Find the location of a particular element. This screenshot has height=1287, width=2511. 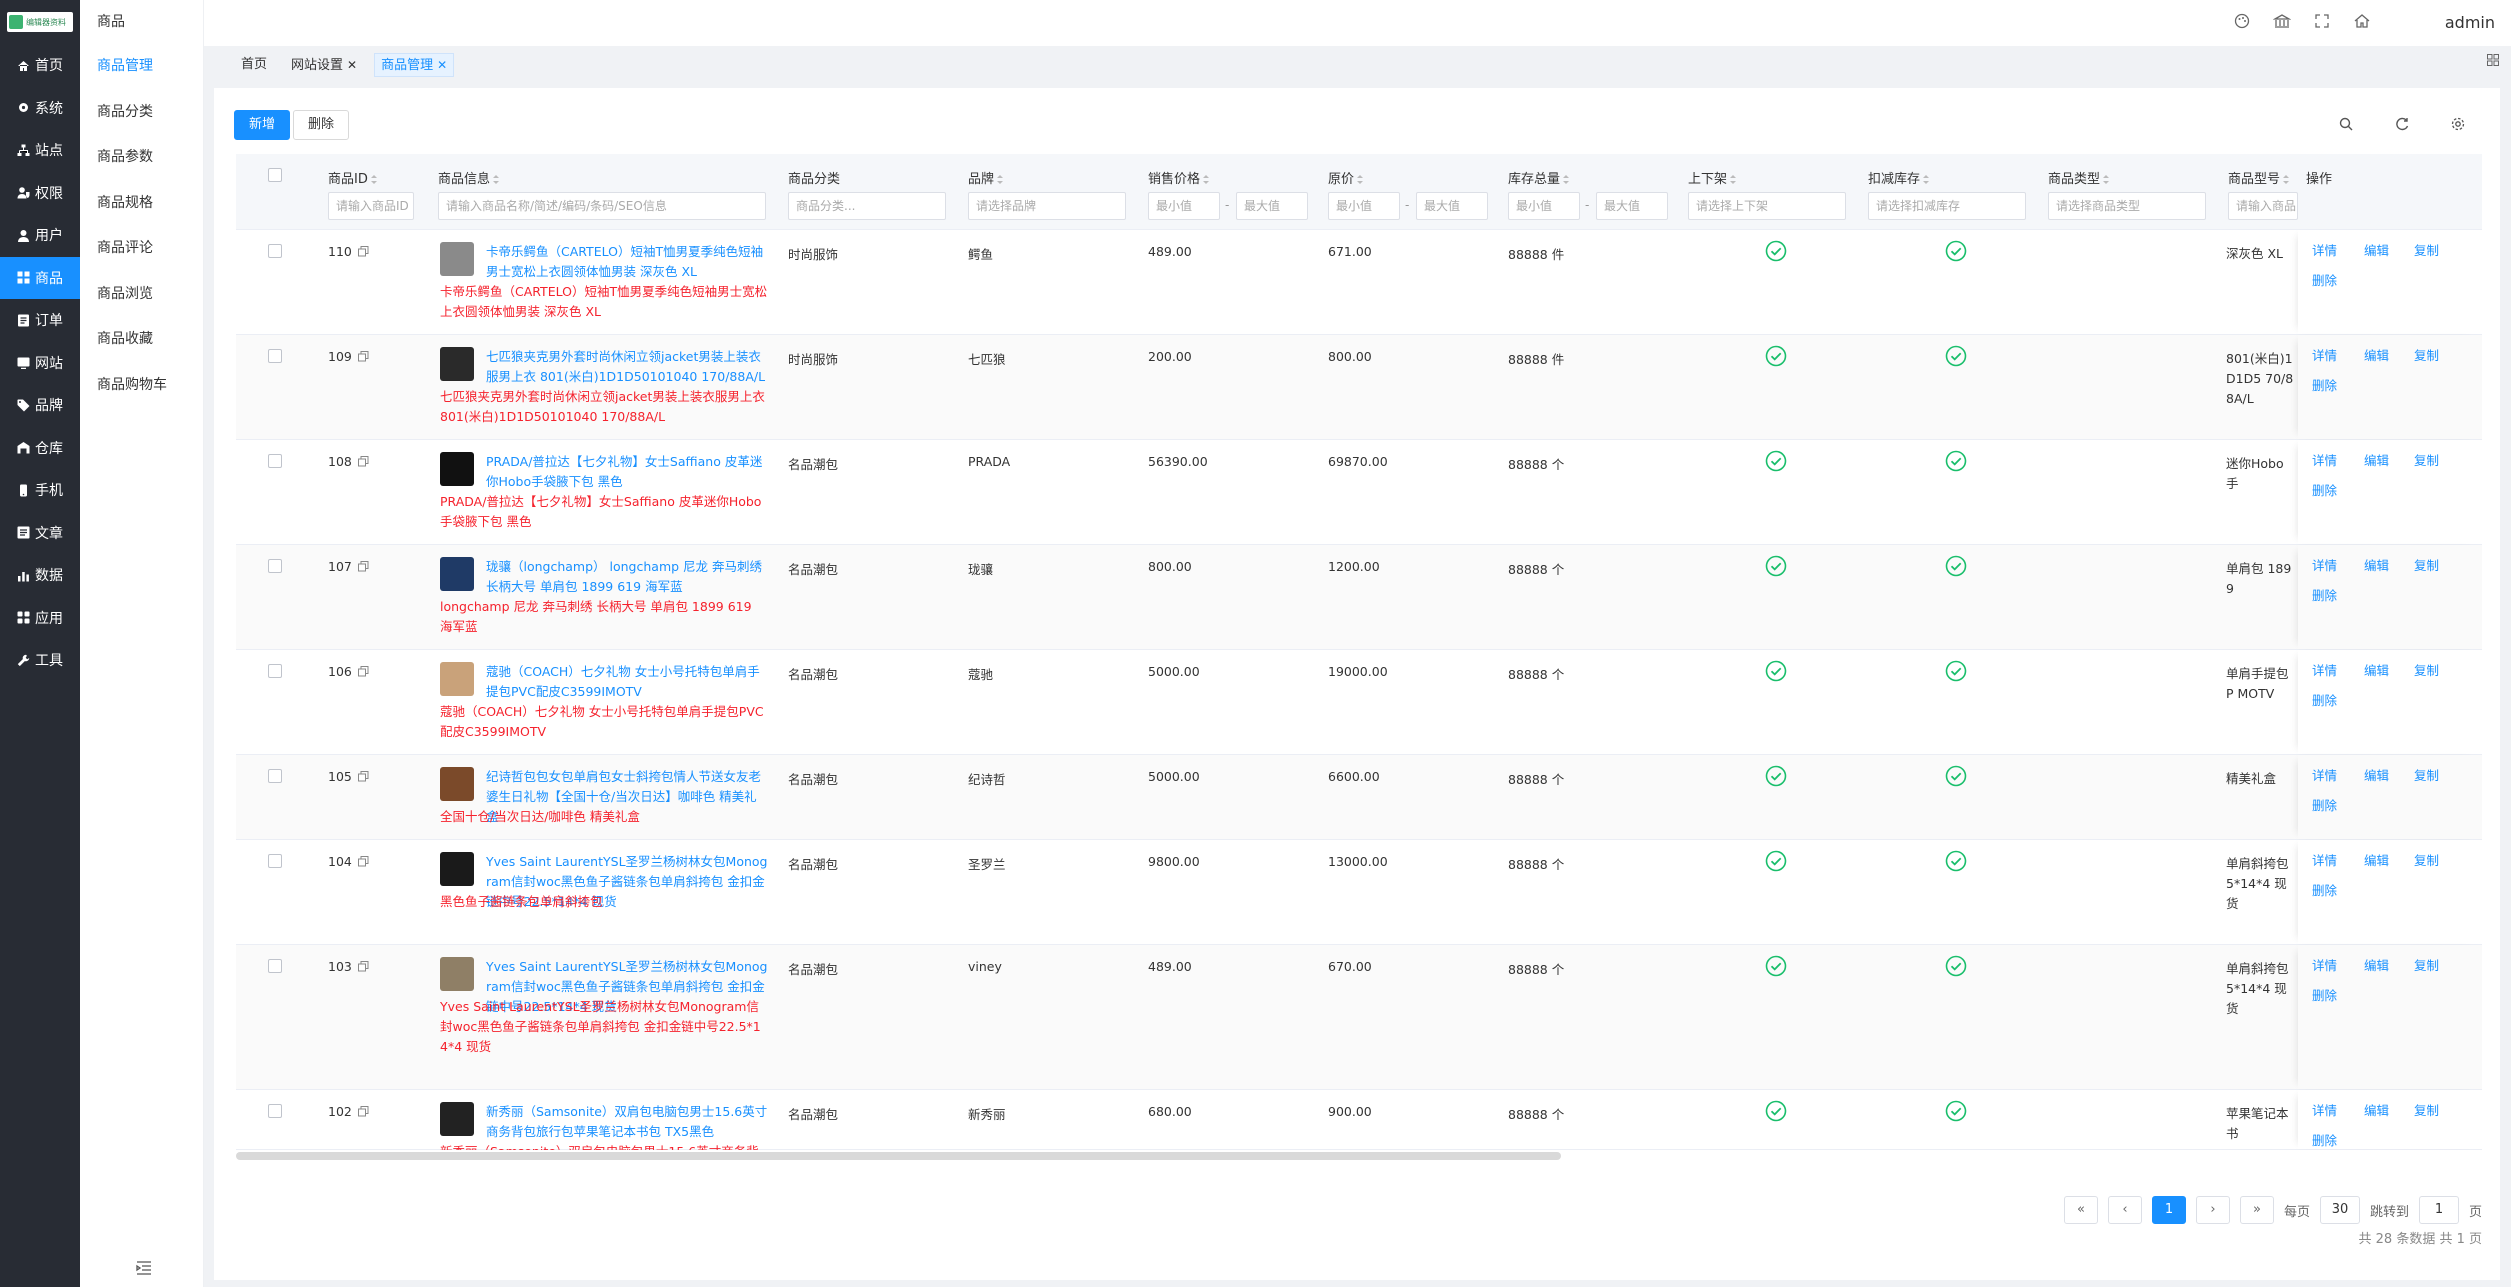

sub-menu-item: 商品评论 is located at coordinates (141, 249).